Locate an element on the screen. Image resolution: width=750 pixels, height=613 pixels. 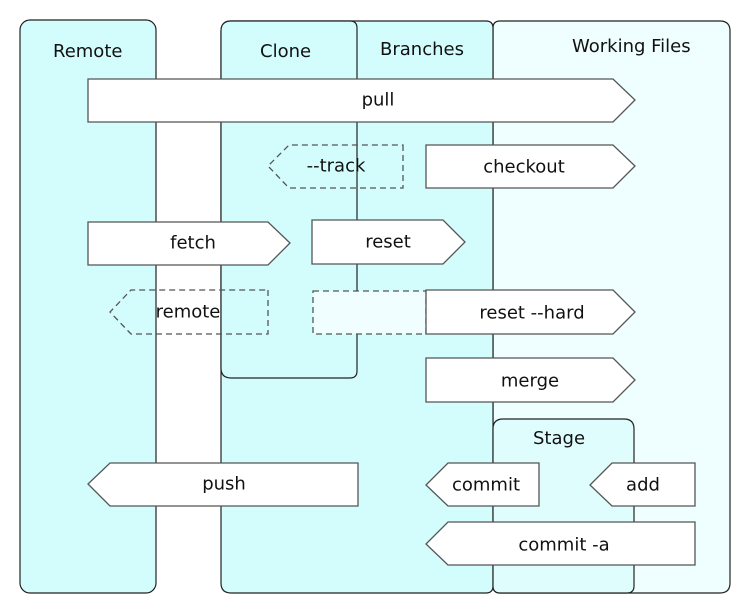
command-reset: reset is located at coordinates (388, 242).